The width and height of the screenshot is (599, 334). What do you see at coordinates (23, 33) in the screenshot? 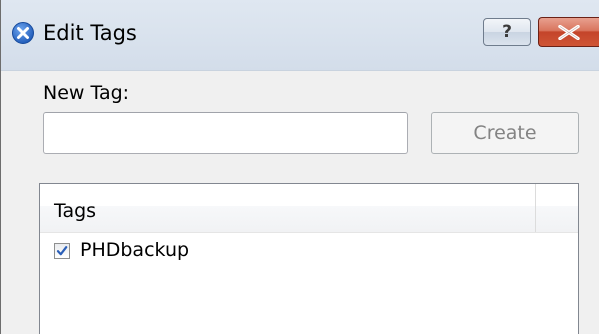
I see `app-logo-icon` at bounding box center [23, 33].